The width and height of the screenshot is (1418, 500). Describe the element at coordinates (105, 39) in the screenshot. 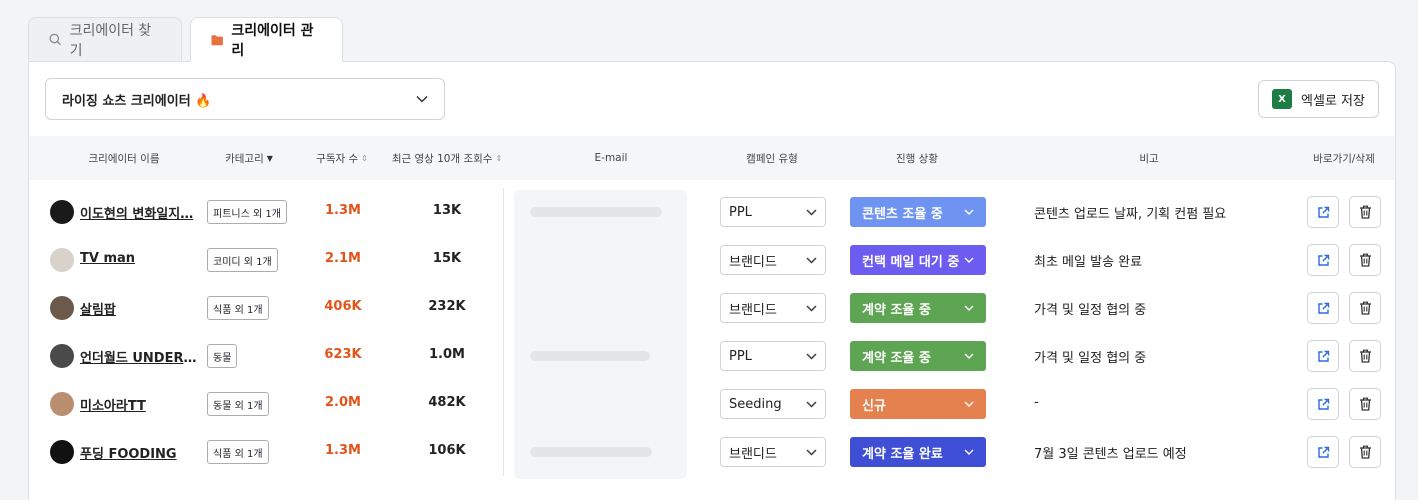

I see `tab-creator-search: 크리에이터 찾기` at that location.